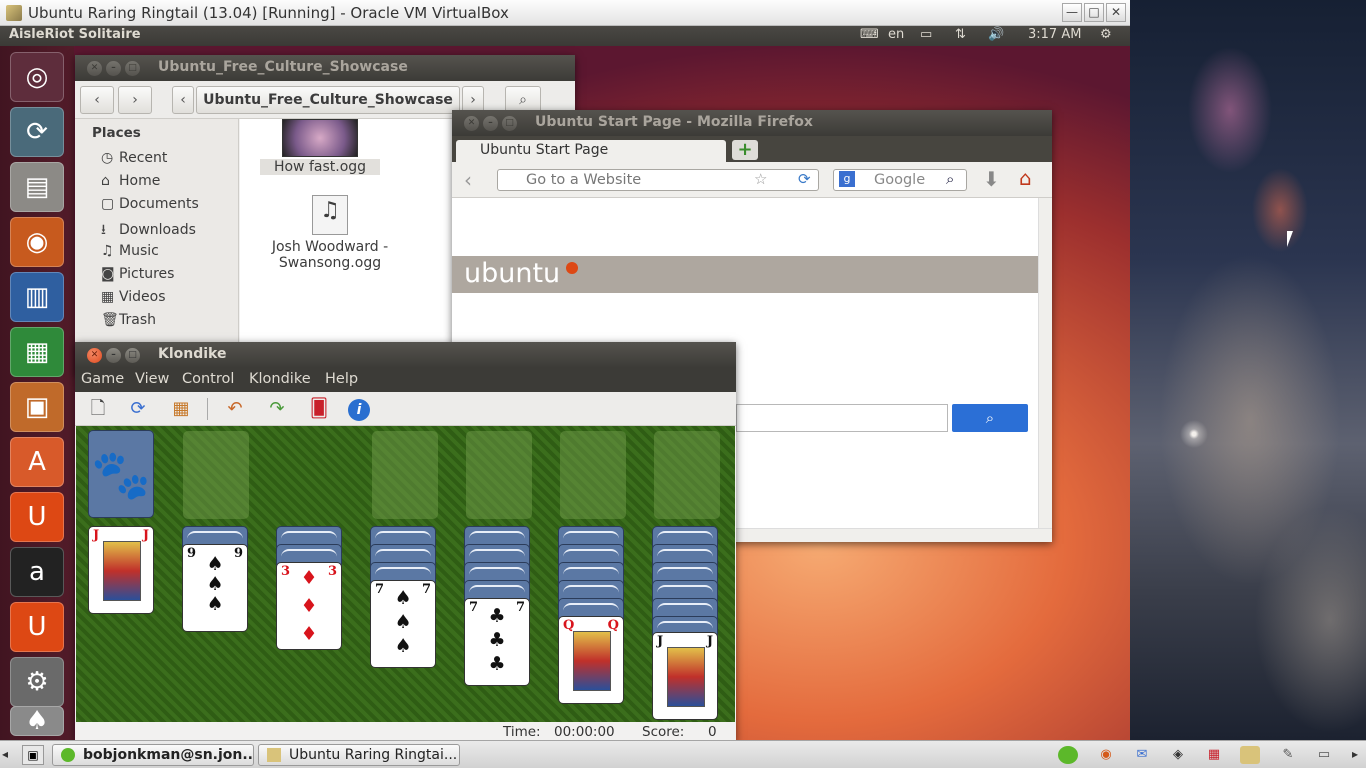 This screenshot has height=768, width=1366. I want to click on clock: 3:17 AM, so click(1054, 34).